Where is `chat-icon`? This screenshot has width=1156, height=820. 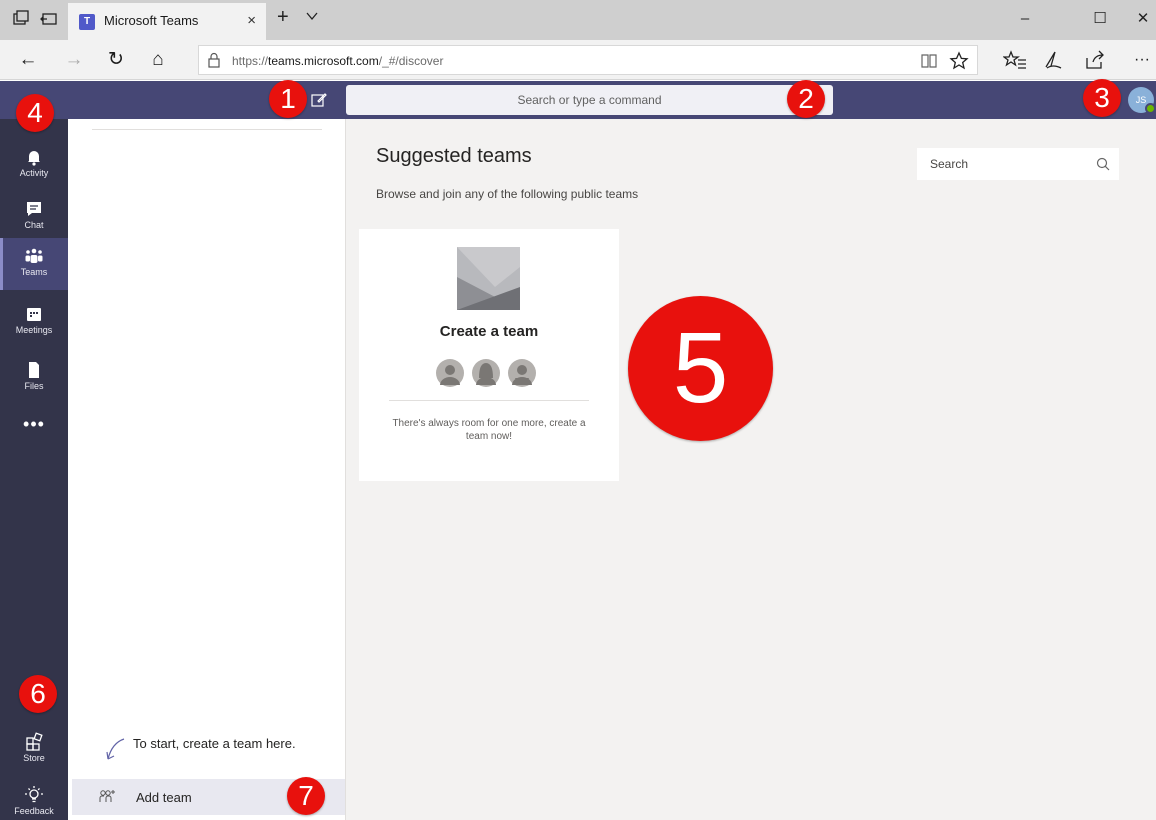 chat-icon is located at coordinates (34, 209).